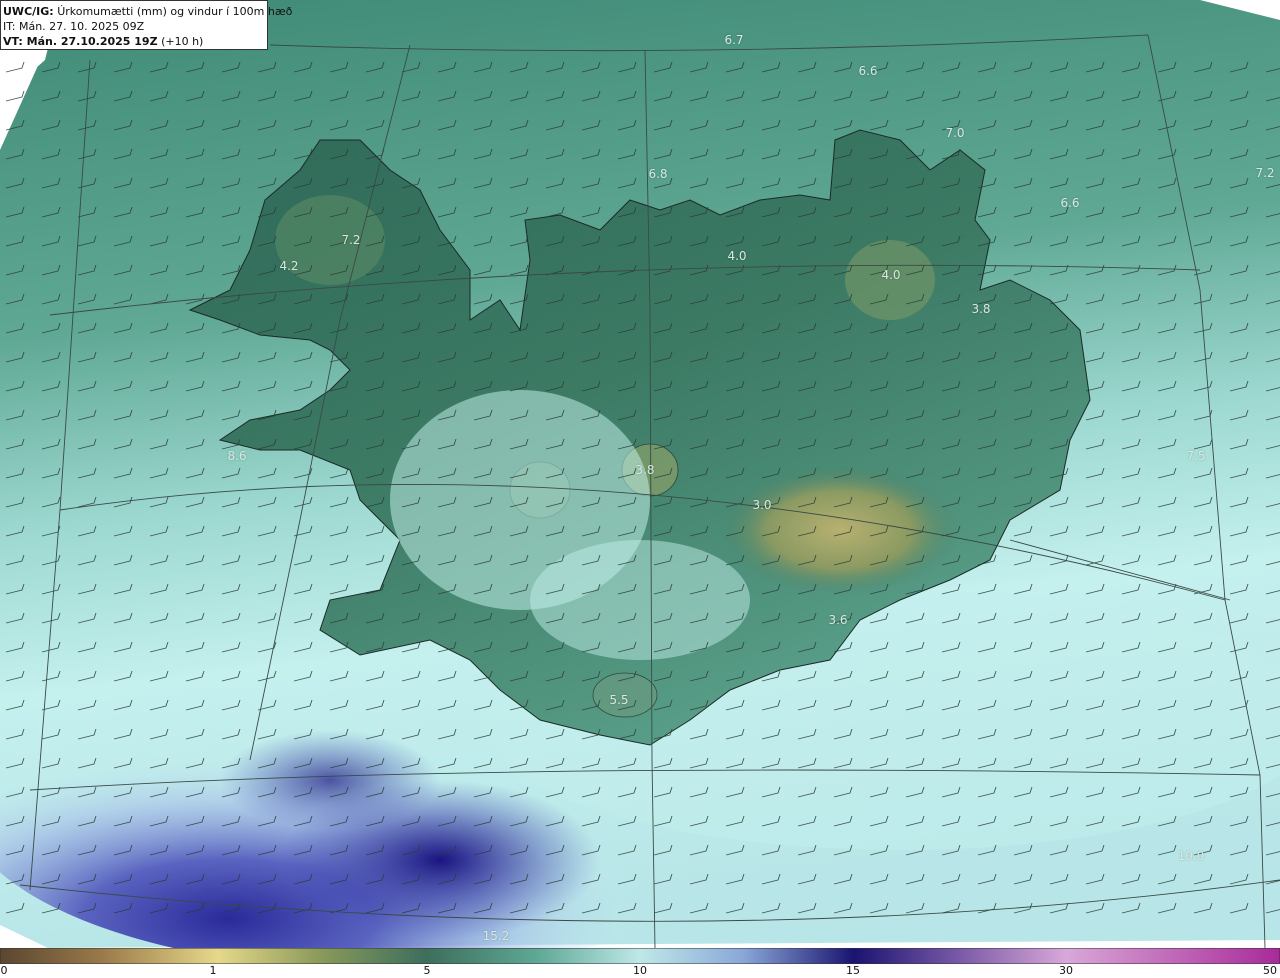 The height and width of the screenshot is (978, 1280). Describe the element at coordinates (1066, 970) in the screenshot. I see `colorbar-tick: 30` at that location.